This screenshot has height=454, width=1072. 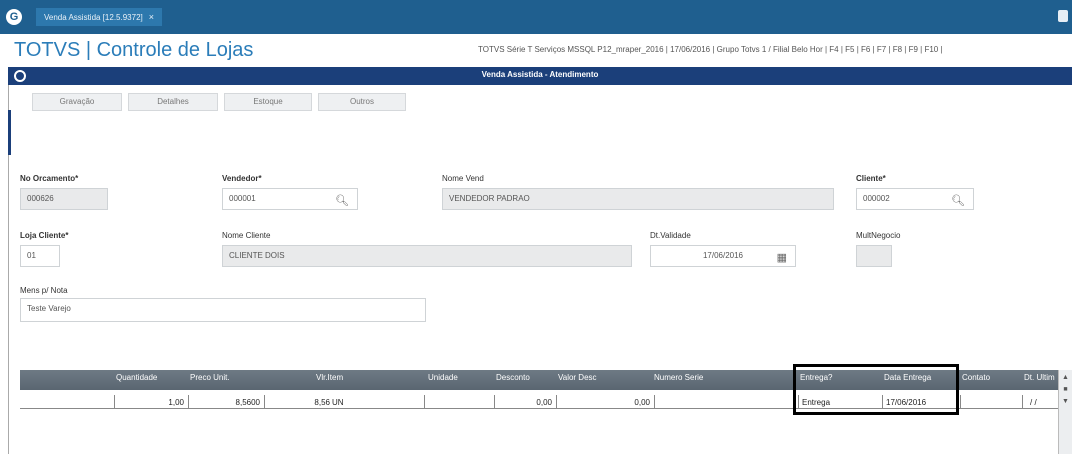 I want to click on col-preco-unit: Preco Unit., so click(x=210, y=377).